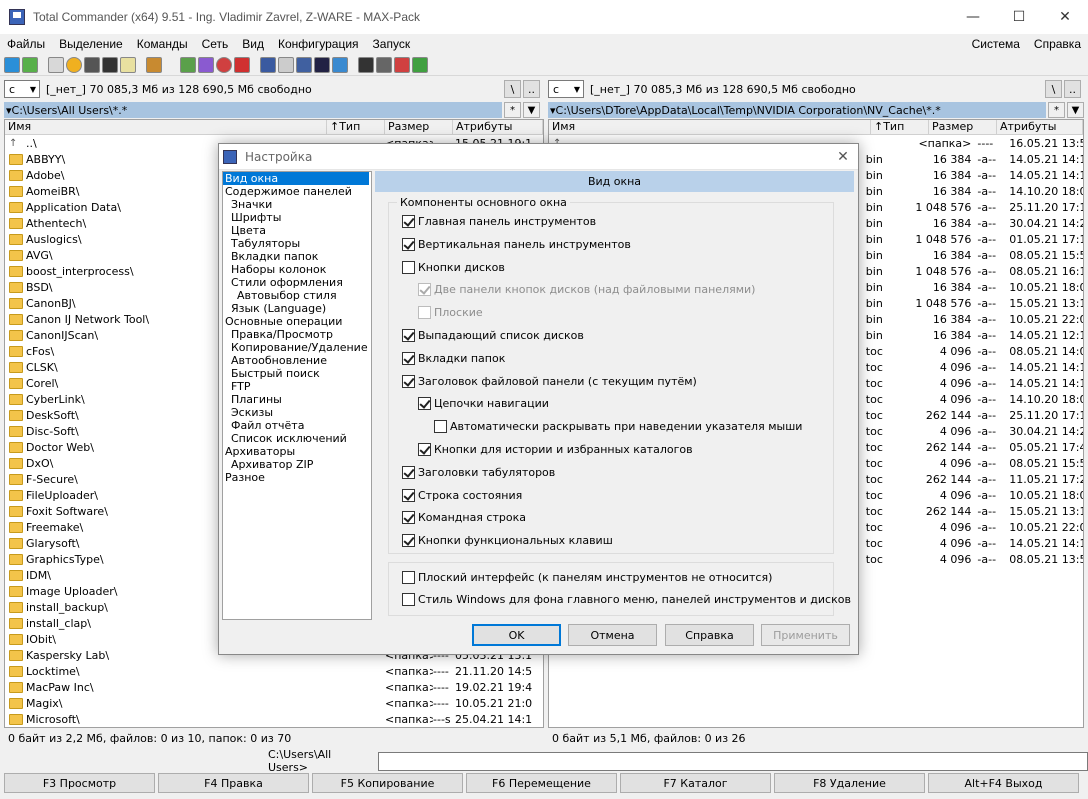  Describe the element at coordinates (464, 518) in the screenshot. I see `option-checkbox: Командная строка` at that location.